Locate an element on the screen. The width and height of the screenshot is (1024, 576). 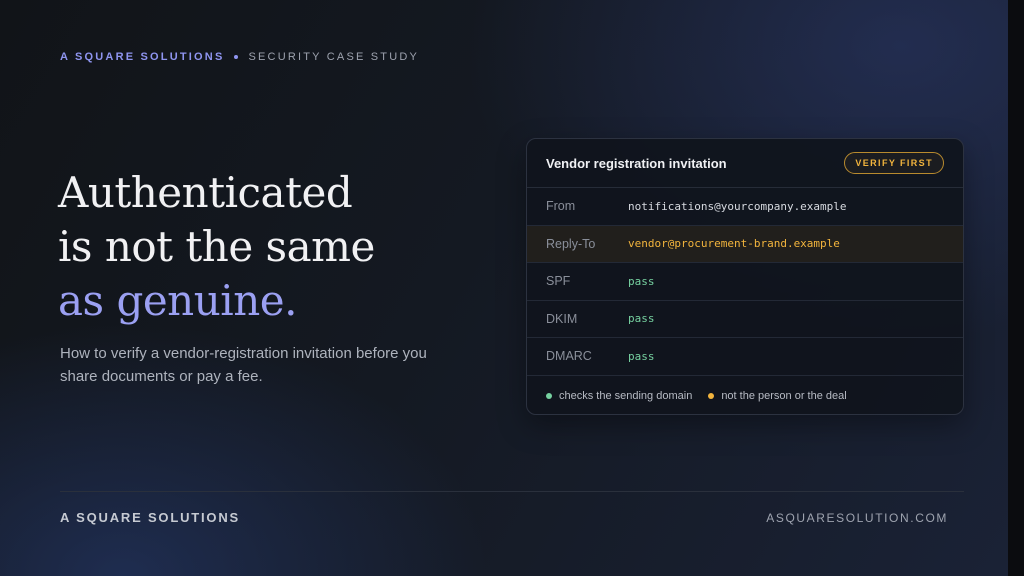
headline-line-2: is not the same is located at coordinates (216, 246).